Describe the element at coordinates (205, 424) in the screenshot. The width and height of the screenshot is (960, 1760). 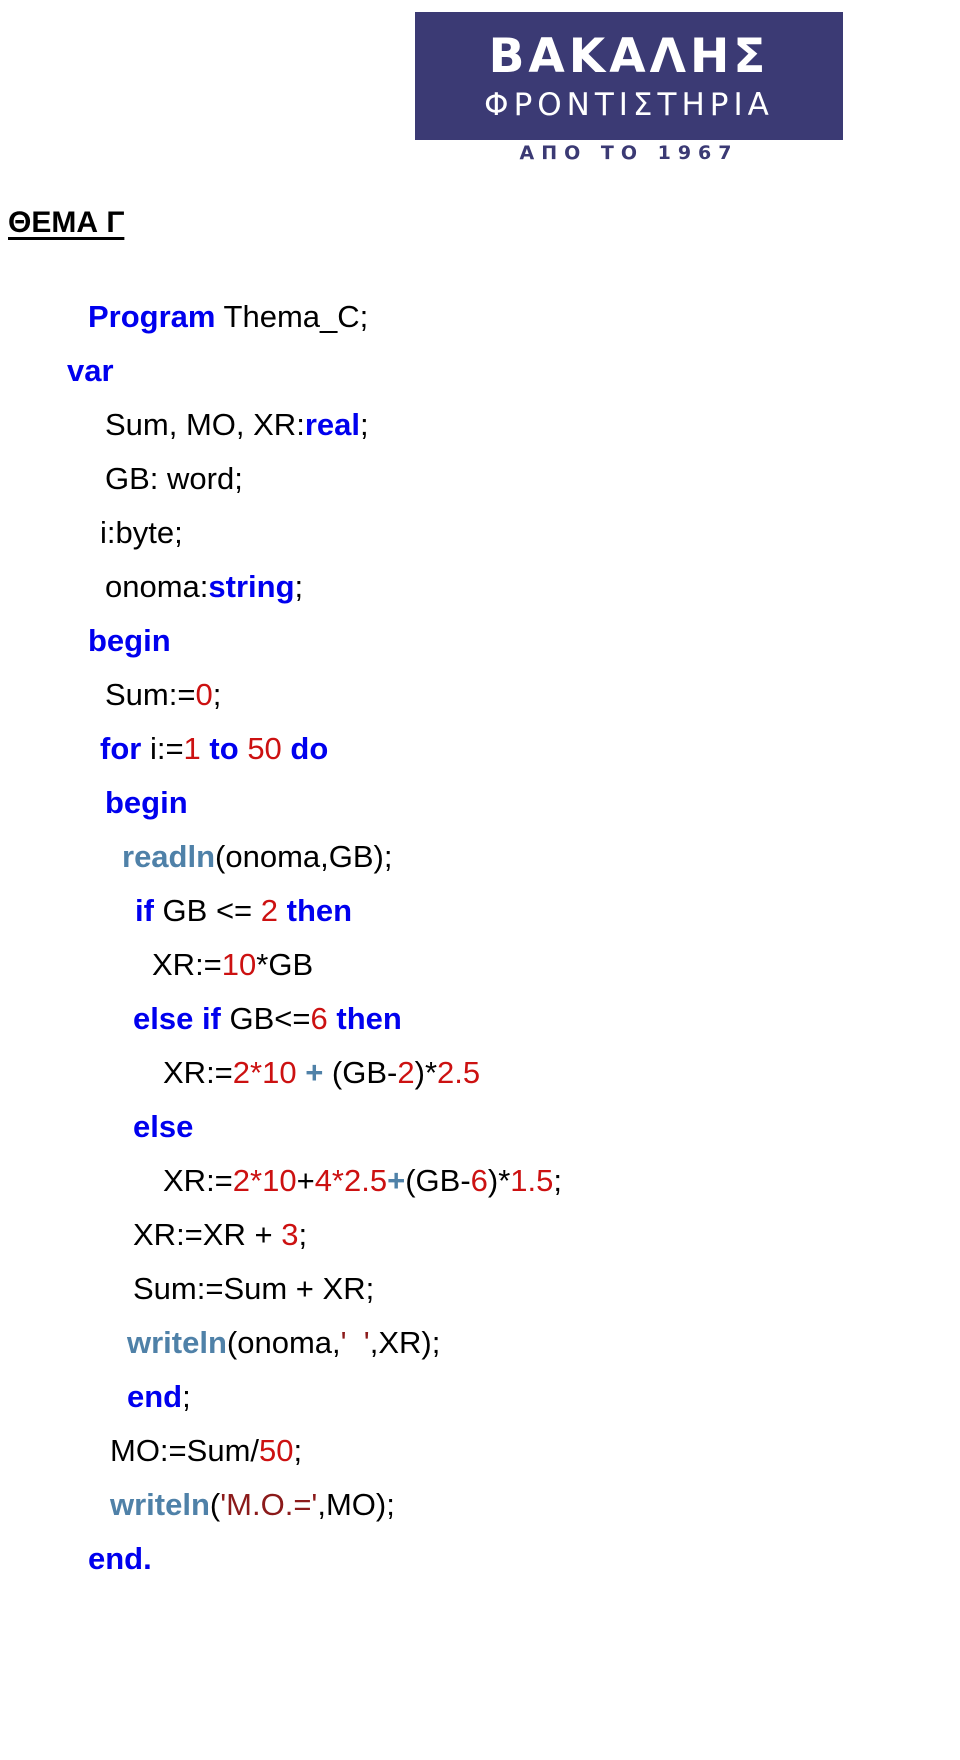
I see `code-token-pl: Sum, MO, XR:` at that location.